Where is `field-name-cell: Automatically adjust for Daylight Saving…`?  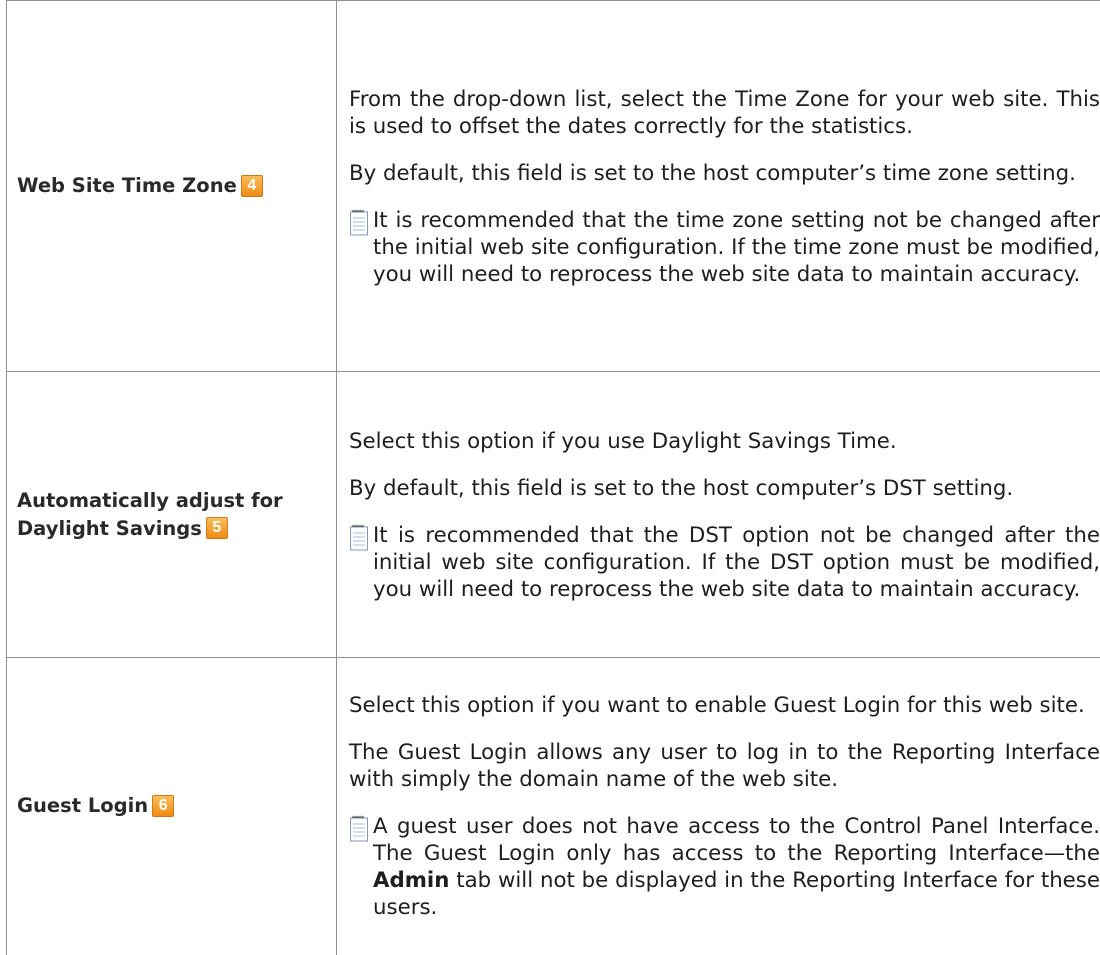 field-name-cell: Automatically adjust for Daylight Saving… is located at coordinates (172, 515).